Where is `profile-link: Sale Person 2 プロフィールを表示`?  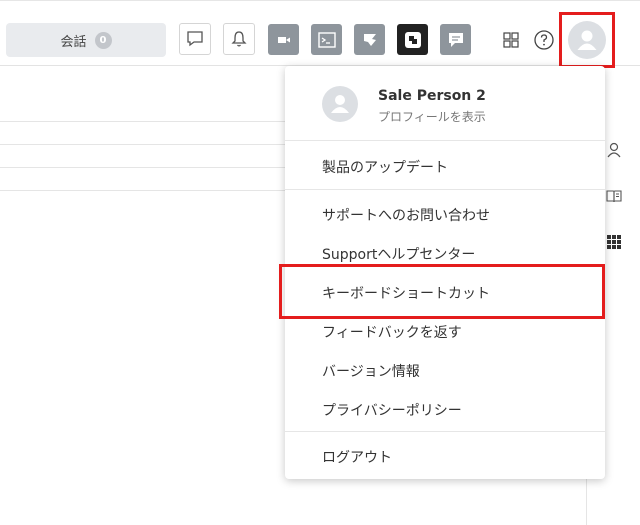
profile-link: Sale Person 2 プロフィールを表示 is located at coordinates (445, 103).